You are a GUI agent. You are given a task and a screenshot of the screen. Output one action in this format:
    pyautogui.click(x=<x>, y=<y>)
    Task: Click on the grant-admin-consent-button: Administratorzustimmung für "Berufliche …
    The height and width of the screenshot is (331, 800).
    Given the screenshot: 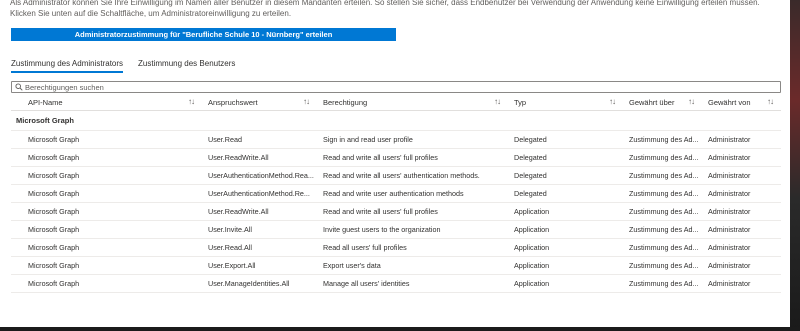 What is the action you would take?
    pyautogui.click(x=203, y=34)
    